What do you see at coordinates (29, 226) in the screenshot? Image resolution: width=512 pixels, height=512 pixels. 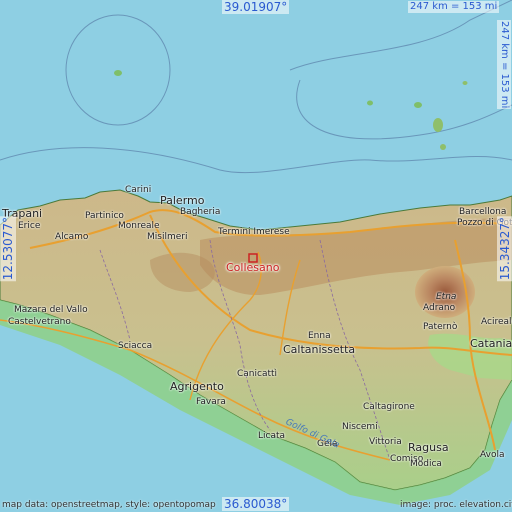 I see `place-label-erice: Erice` at bounding box center [29, 226].